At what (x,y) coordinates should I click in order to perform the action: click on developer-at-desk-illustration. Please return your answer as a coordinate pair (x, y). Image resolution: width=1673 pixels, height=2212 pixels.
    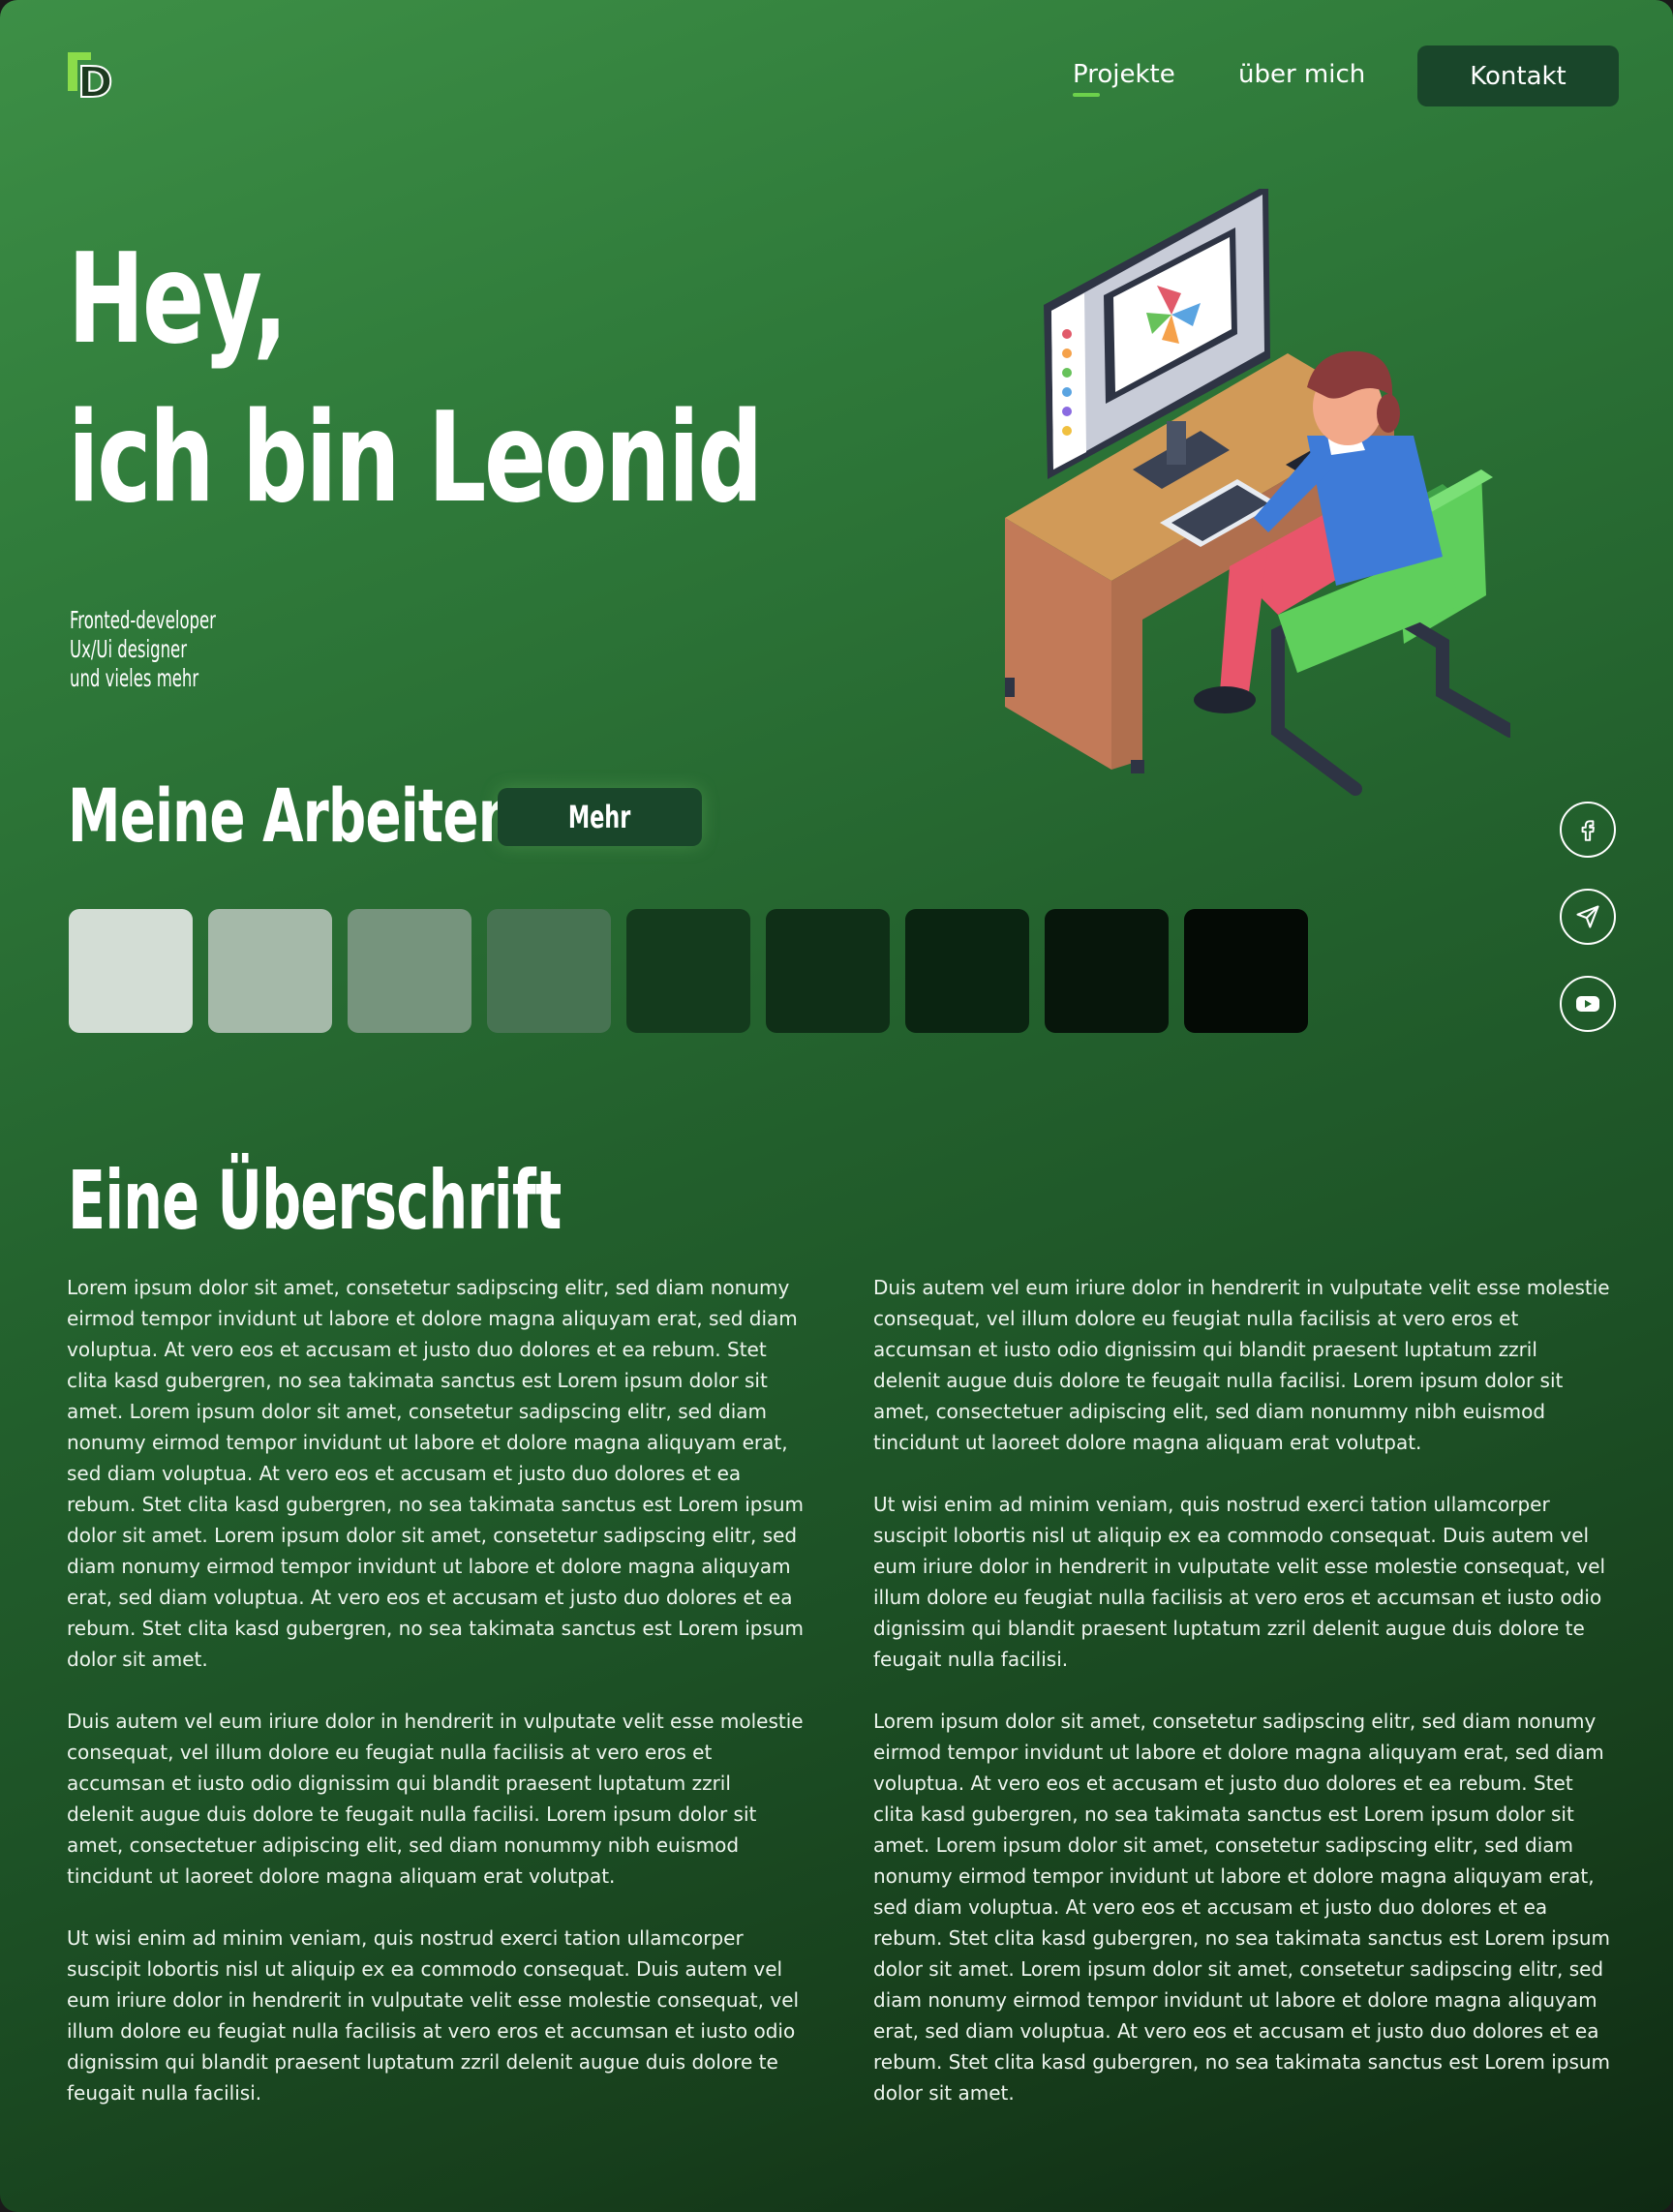
    Looking at the image, I should click on (1257, 492).